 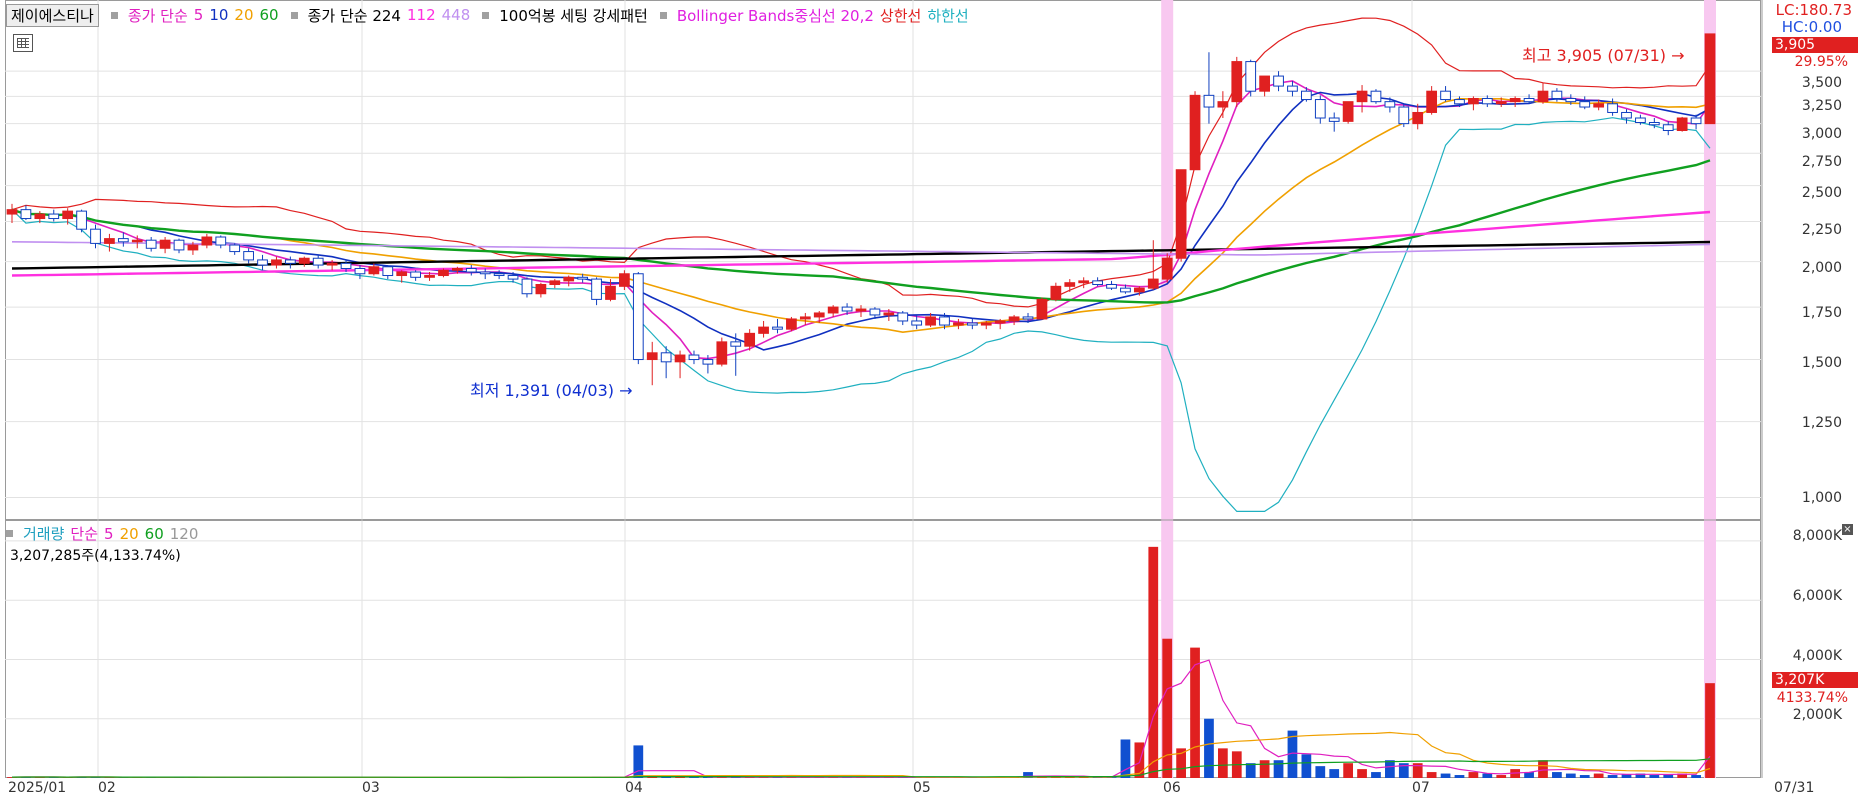 What do you see at coordinates (1821, 83) in the screenshot?
I see `price-axis-label: 3,500` at bounding box center [1821, 83].